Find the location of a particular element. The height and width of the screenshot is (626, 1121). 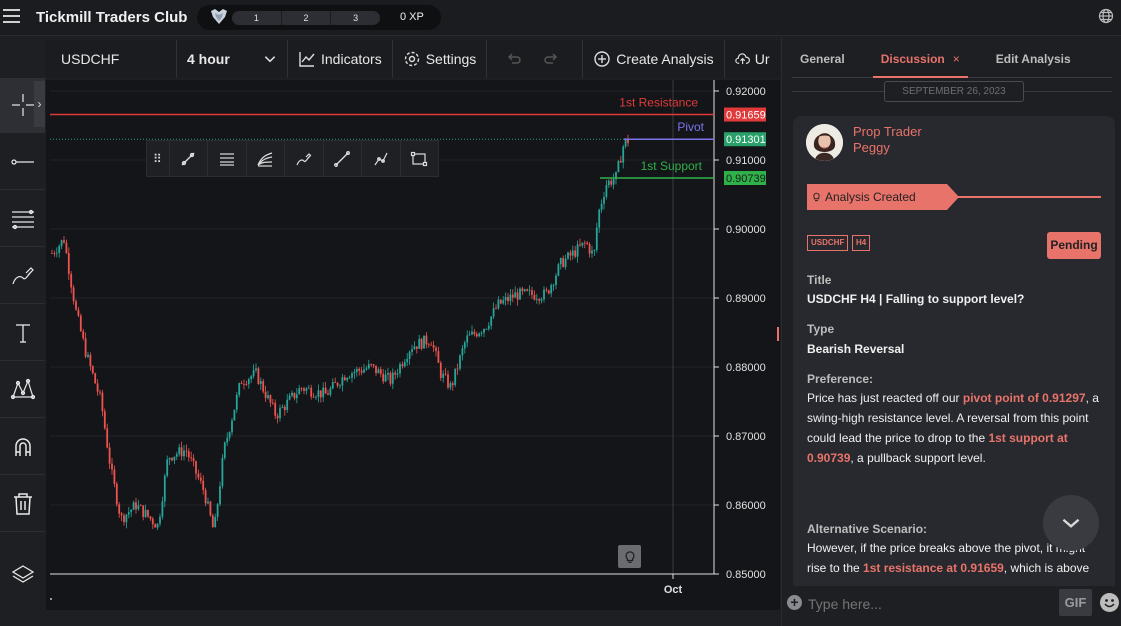

drag-handle-icon: ⠿ is located at coordinates (158, 159).